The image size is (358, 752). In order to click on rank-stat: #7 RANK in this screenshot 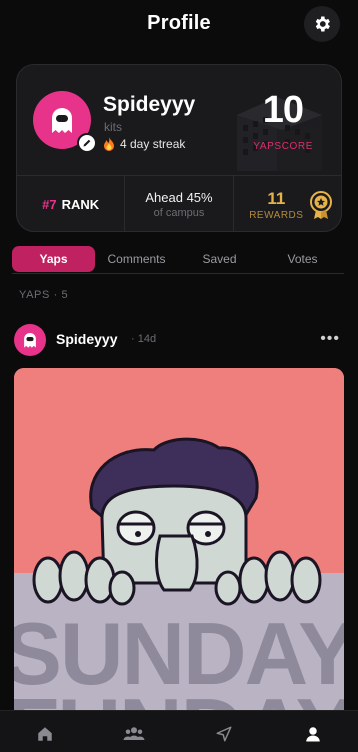, I will do `click(70, 203)`.